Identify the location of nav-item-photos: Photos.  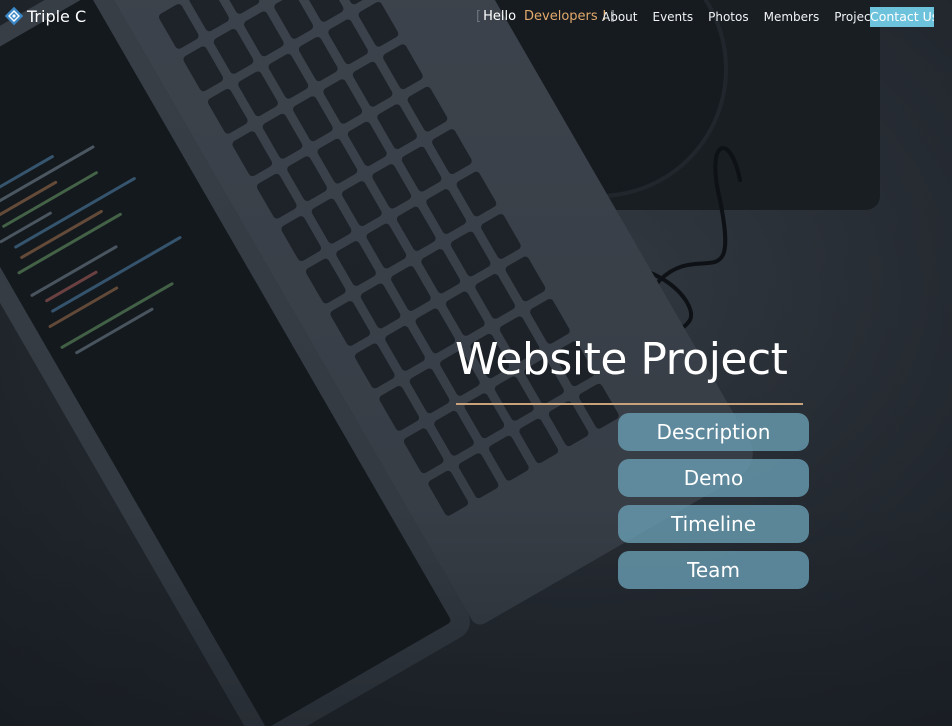
(728, 17).